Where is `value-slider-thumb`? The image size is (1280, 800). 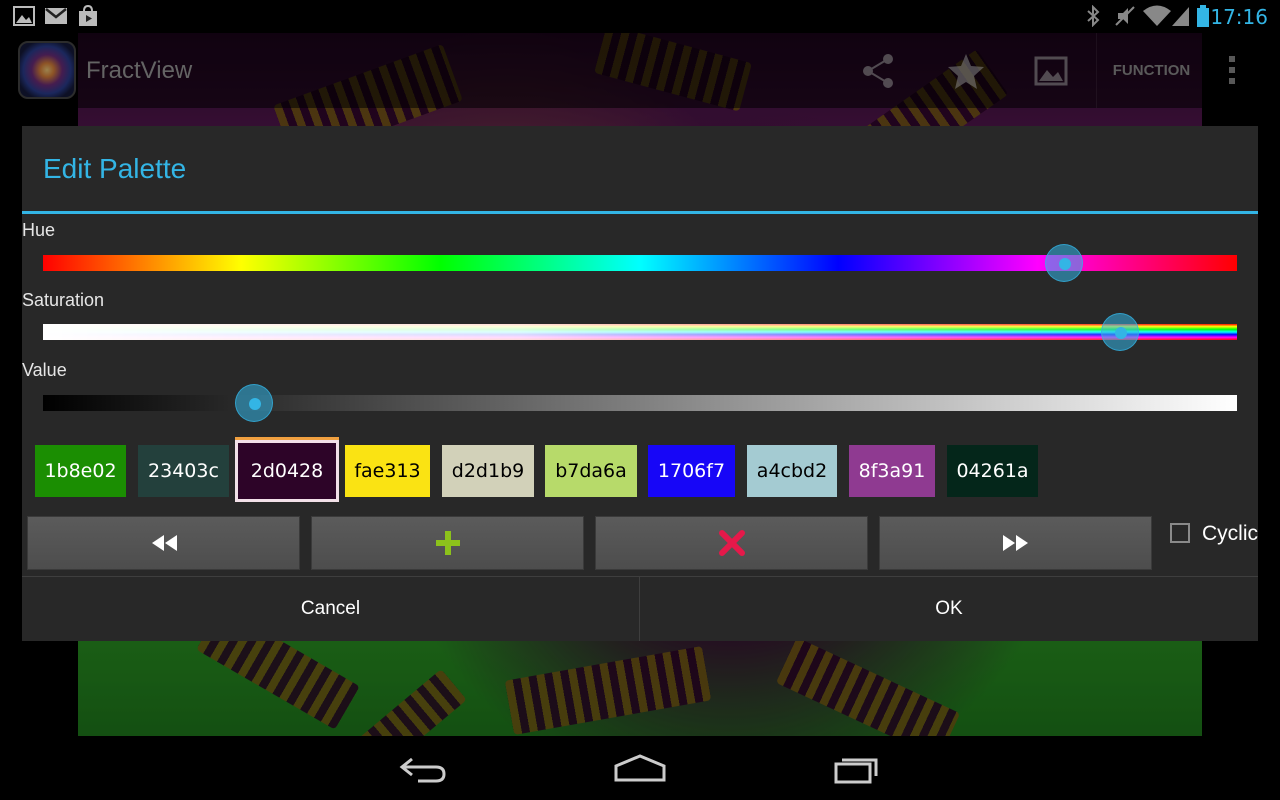 value-slider-thumb is located at coordinates (254, 403).